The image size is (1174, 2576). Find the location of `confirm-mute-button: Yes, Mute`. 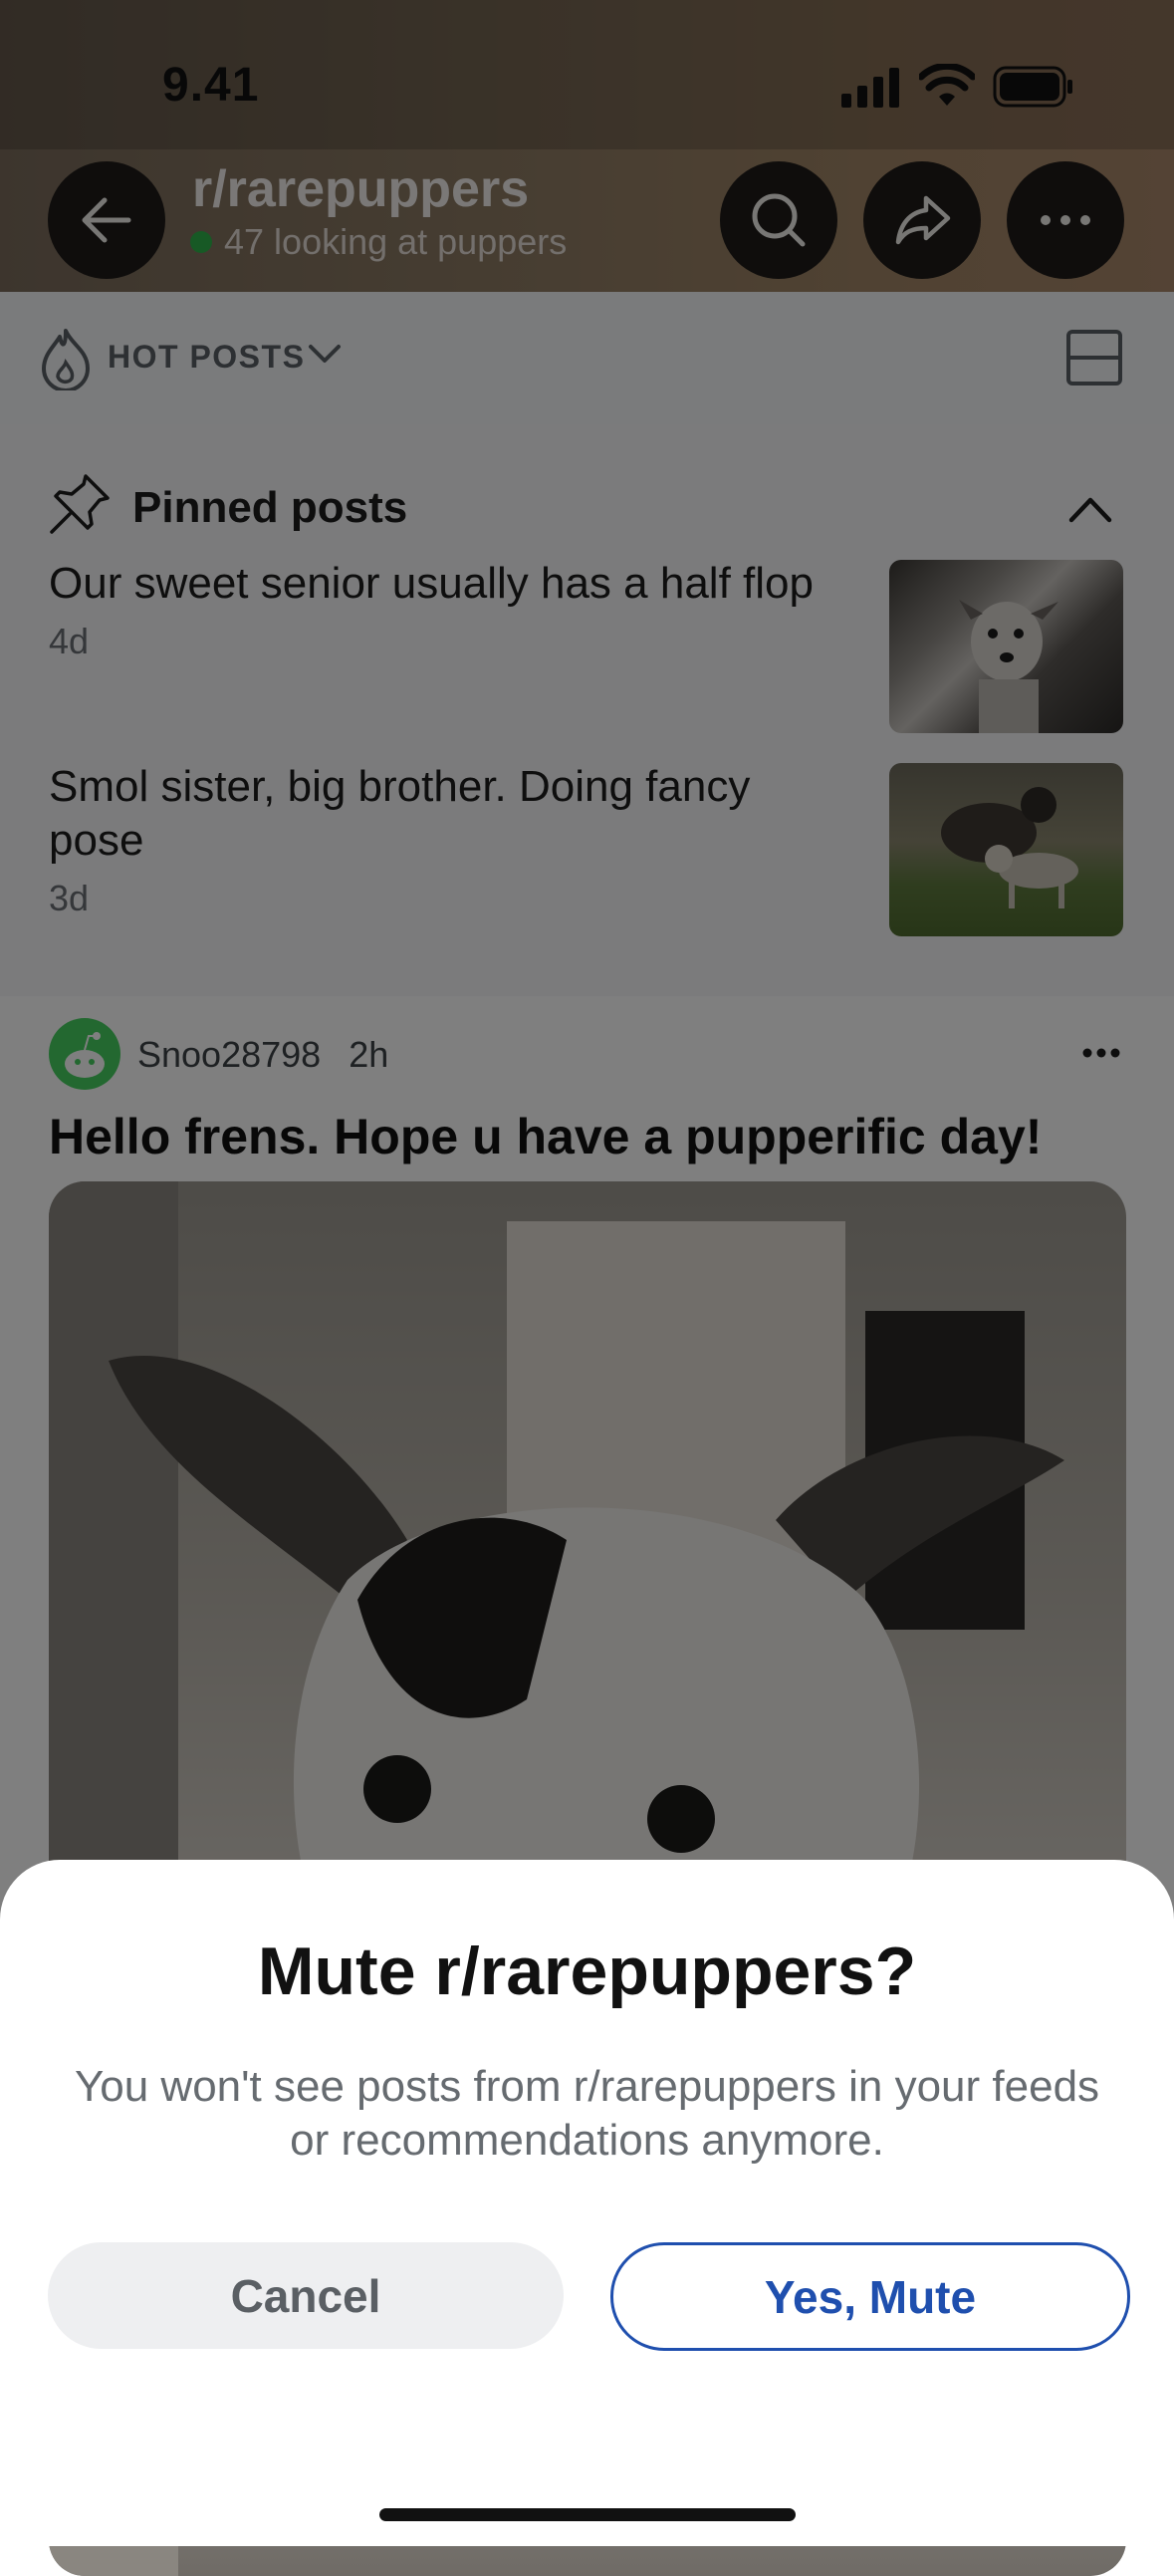

confirm-mute-button: Yes, Mute is located at coordinates (870, 2296).